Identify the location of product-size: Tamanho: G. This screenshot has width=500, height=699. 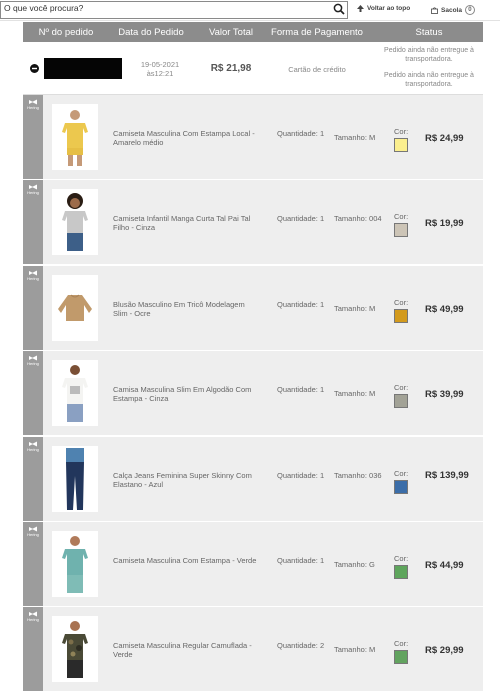
(354, 564).